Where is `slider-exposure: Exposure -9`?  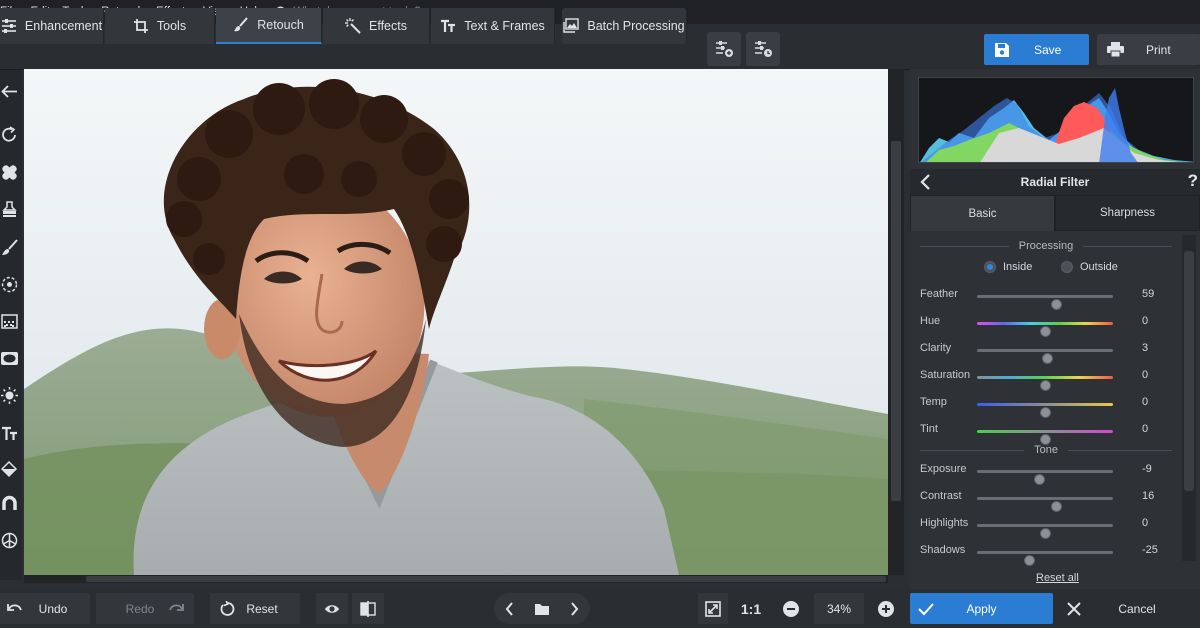
slider-exposure: Exposure -9 is located at coordinates (1046, 473).